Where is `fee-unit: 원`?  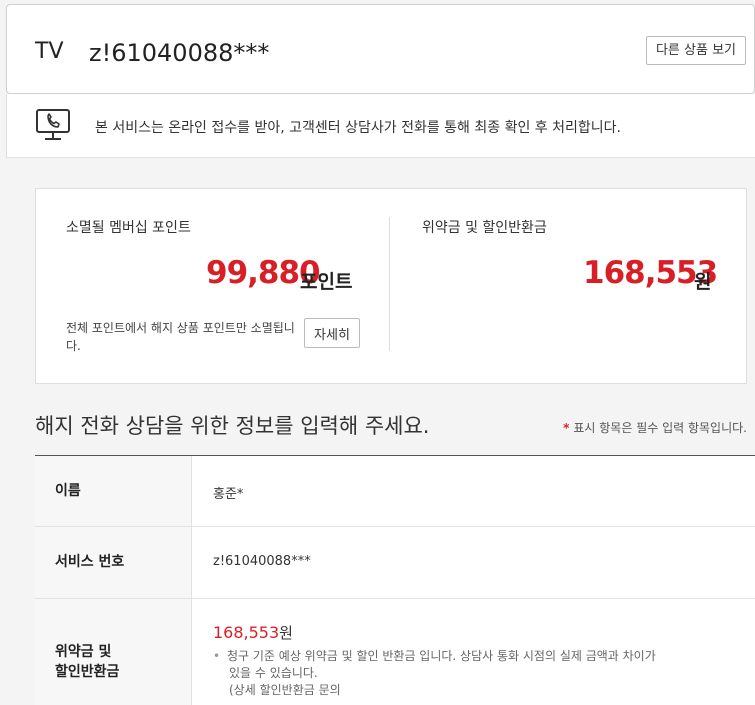
fee-unit: 원 is located at coordinates (286, 633).